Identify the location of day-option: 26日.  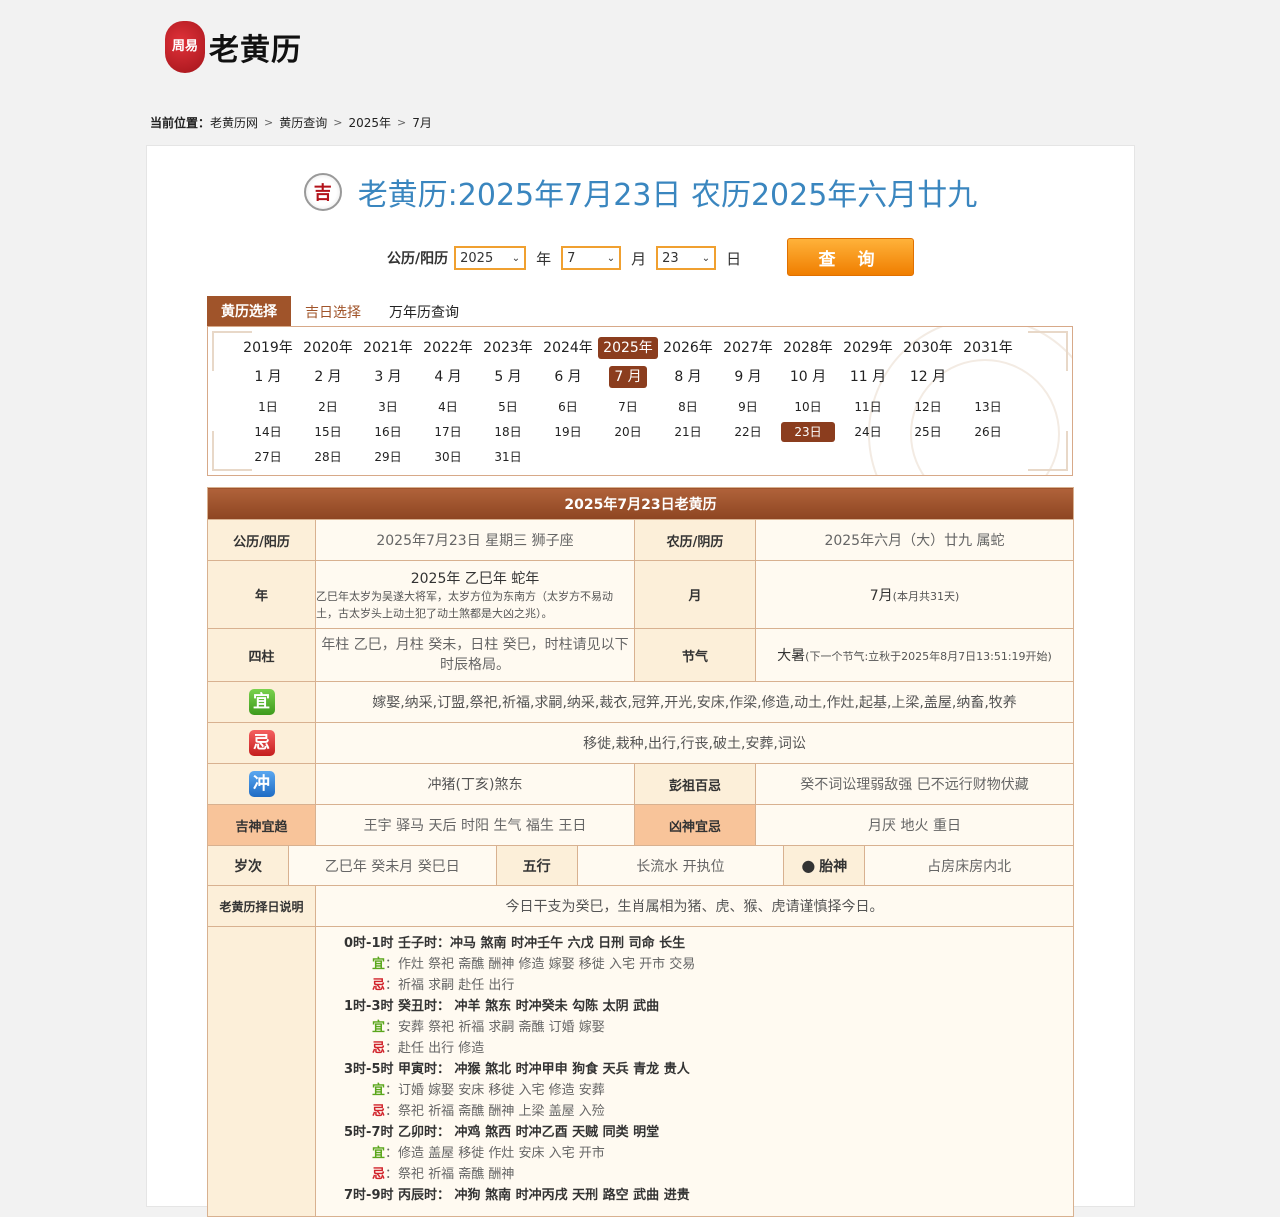
(988, 432).